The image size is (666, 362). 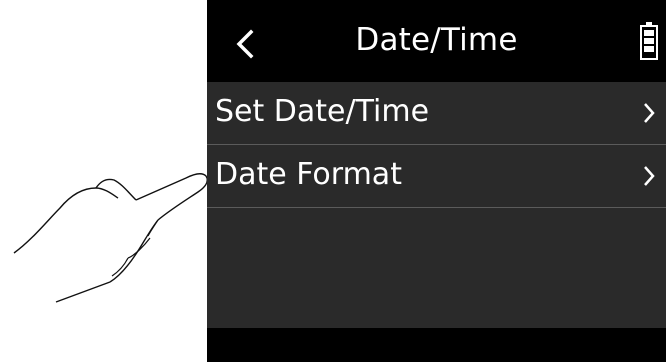 I want to click on menu-item-label: Set Date/Time, so click(x=322, y=111).